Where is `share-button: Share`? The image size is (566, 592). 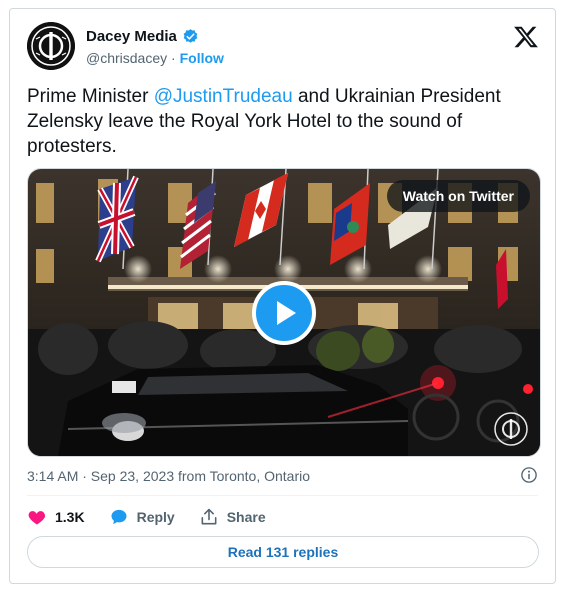
share-button: Share is located at coordinates (232, 517).